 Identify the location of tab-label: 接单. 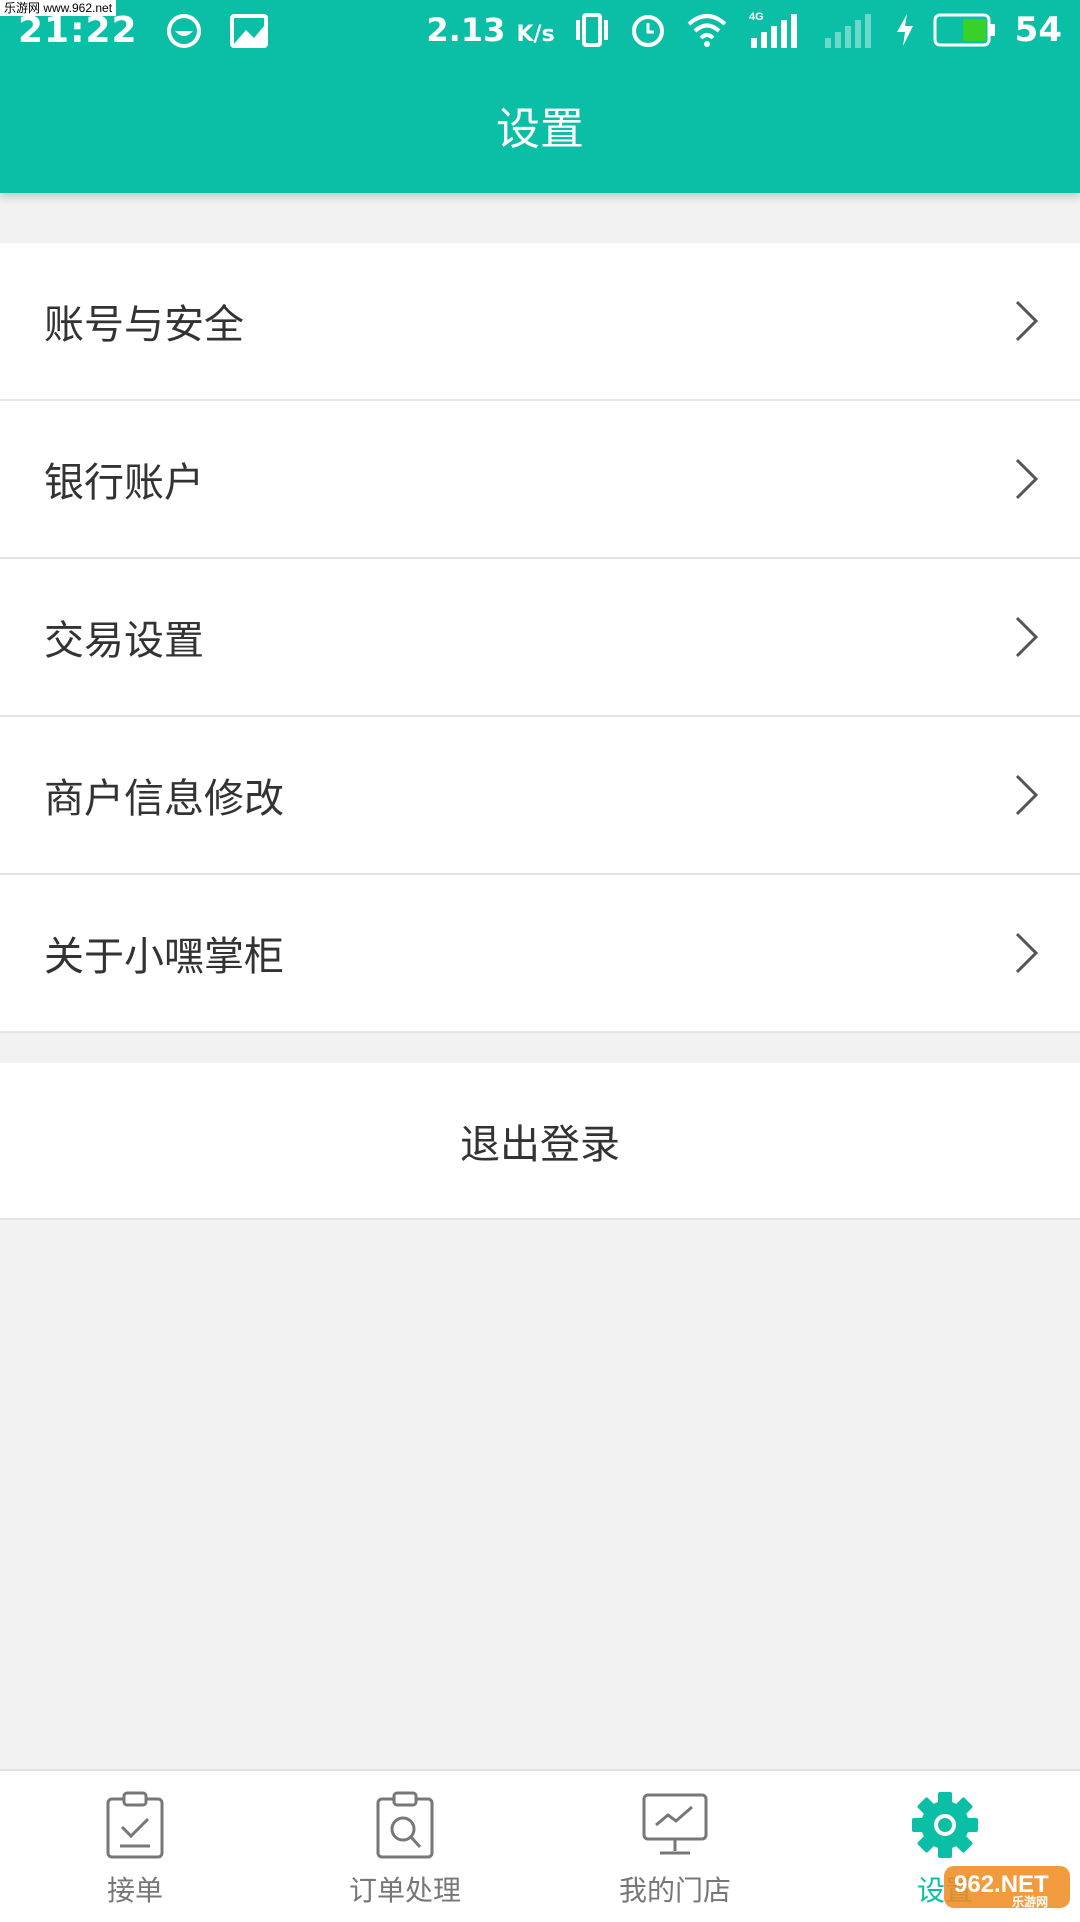
(134, 1890).